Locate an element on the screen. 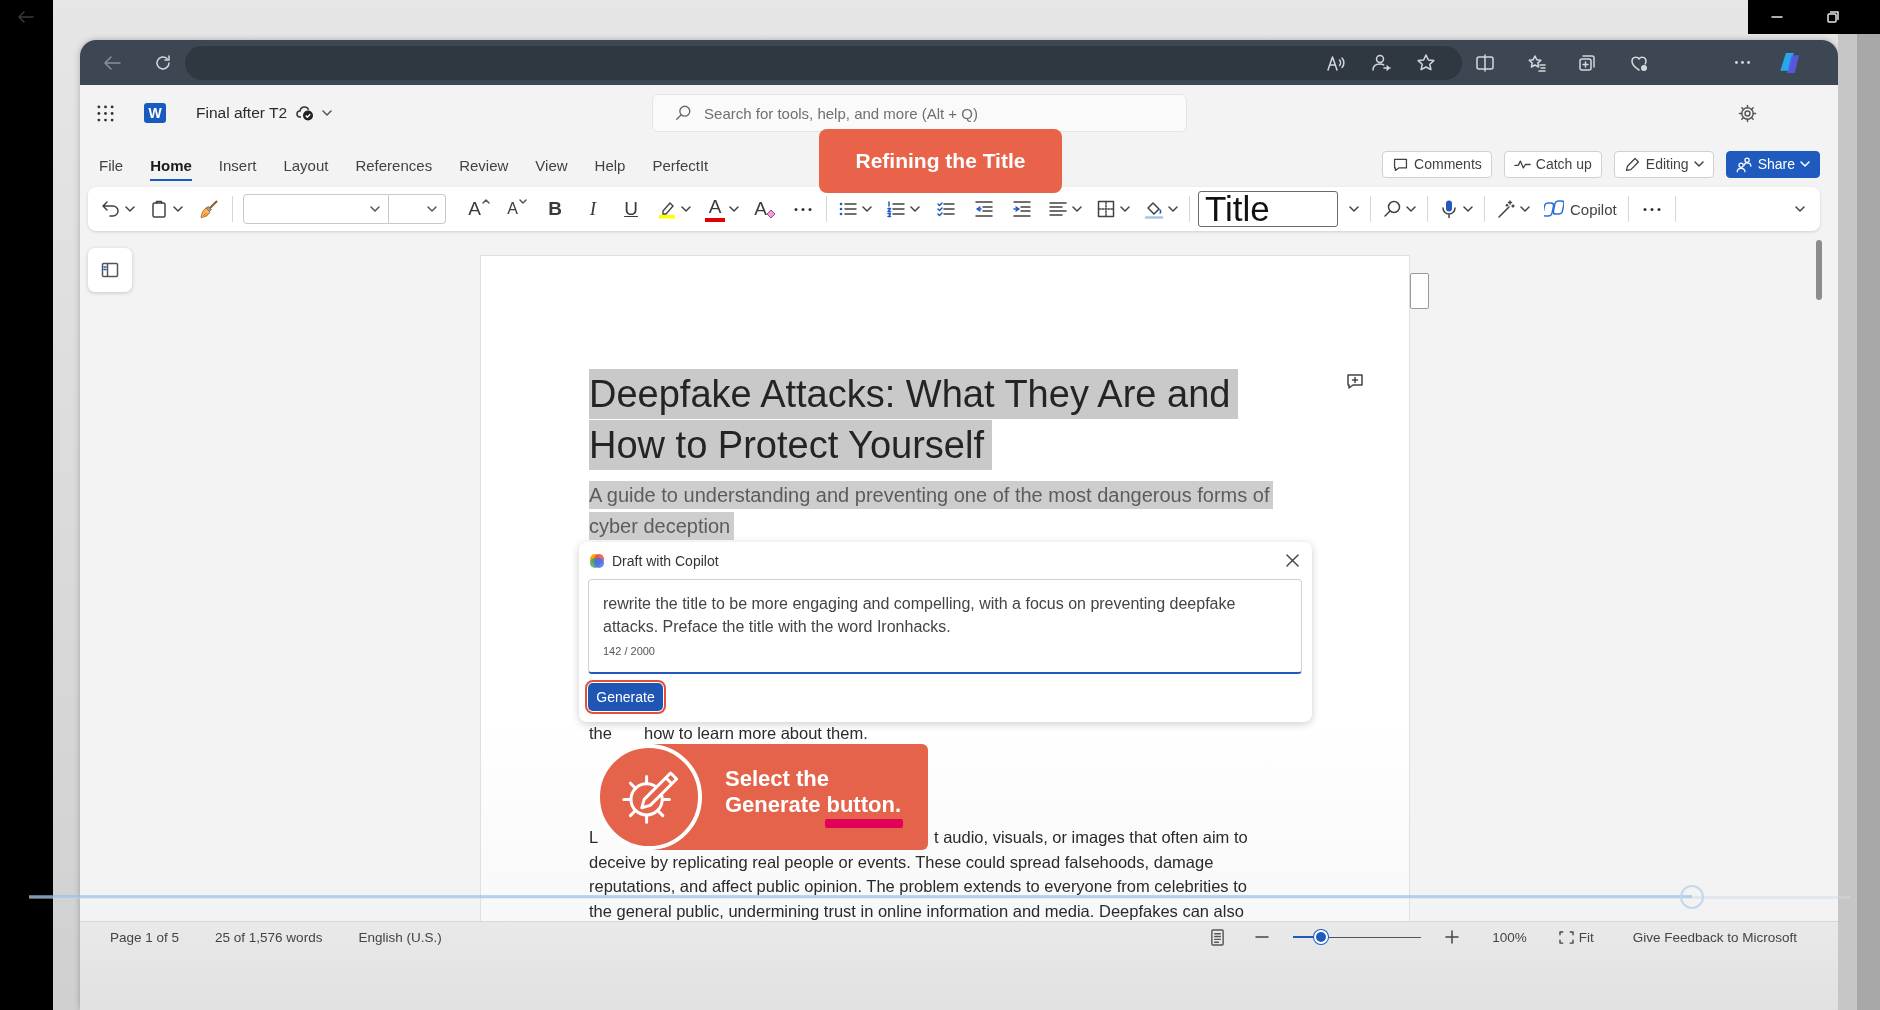 Image resolution: width=1880 pixels, height=1010 pixels. bold-button: B is located at coordinates (555, 209).